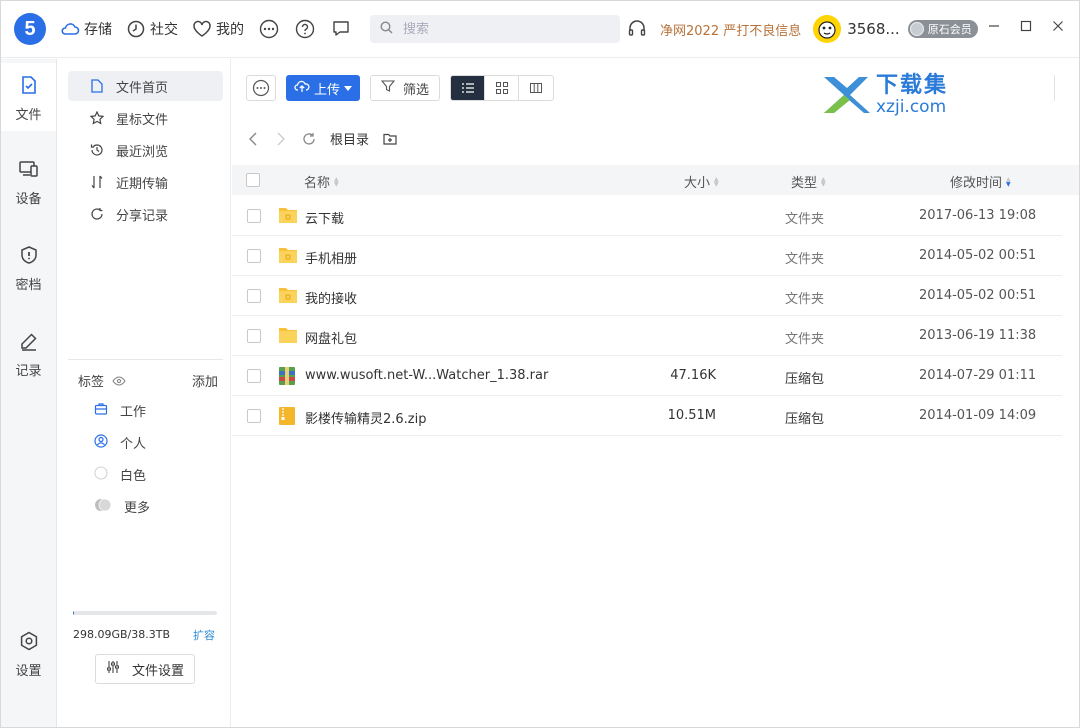 Image resolution: width=1080 pixels, height=728 pixels. Describe the element at coordinates (205, 380) in the screenshot. I see `add-tag-button: 添加` at that location.